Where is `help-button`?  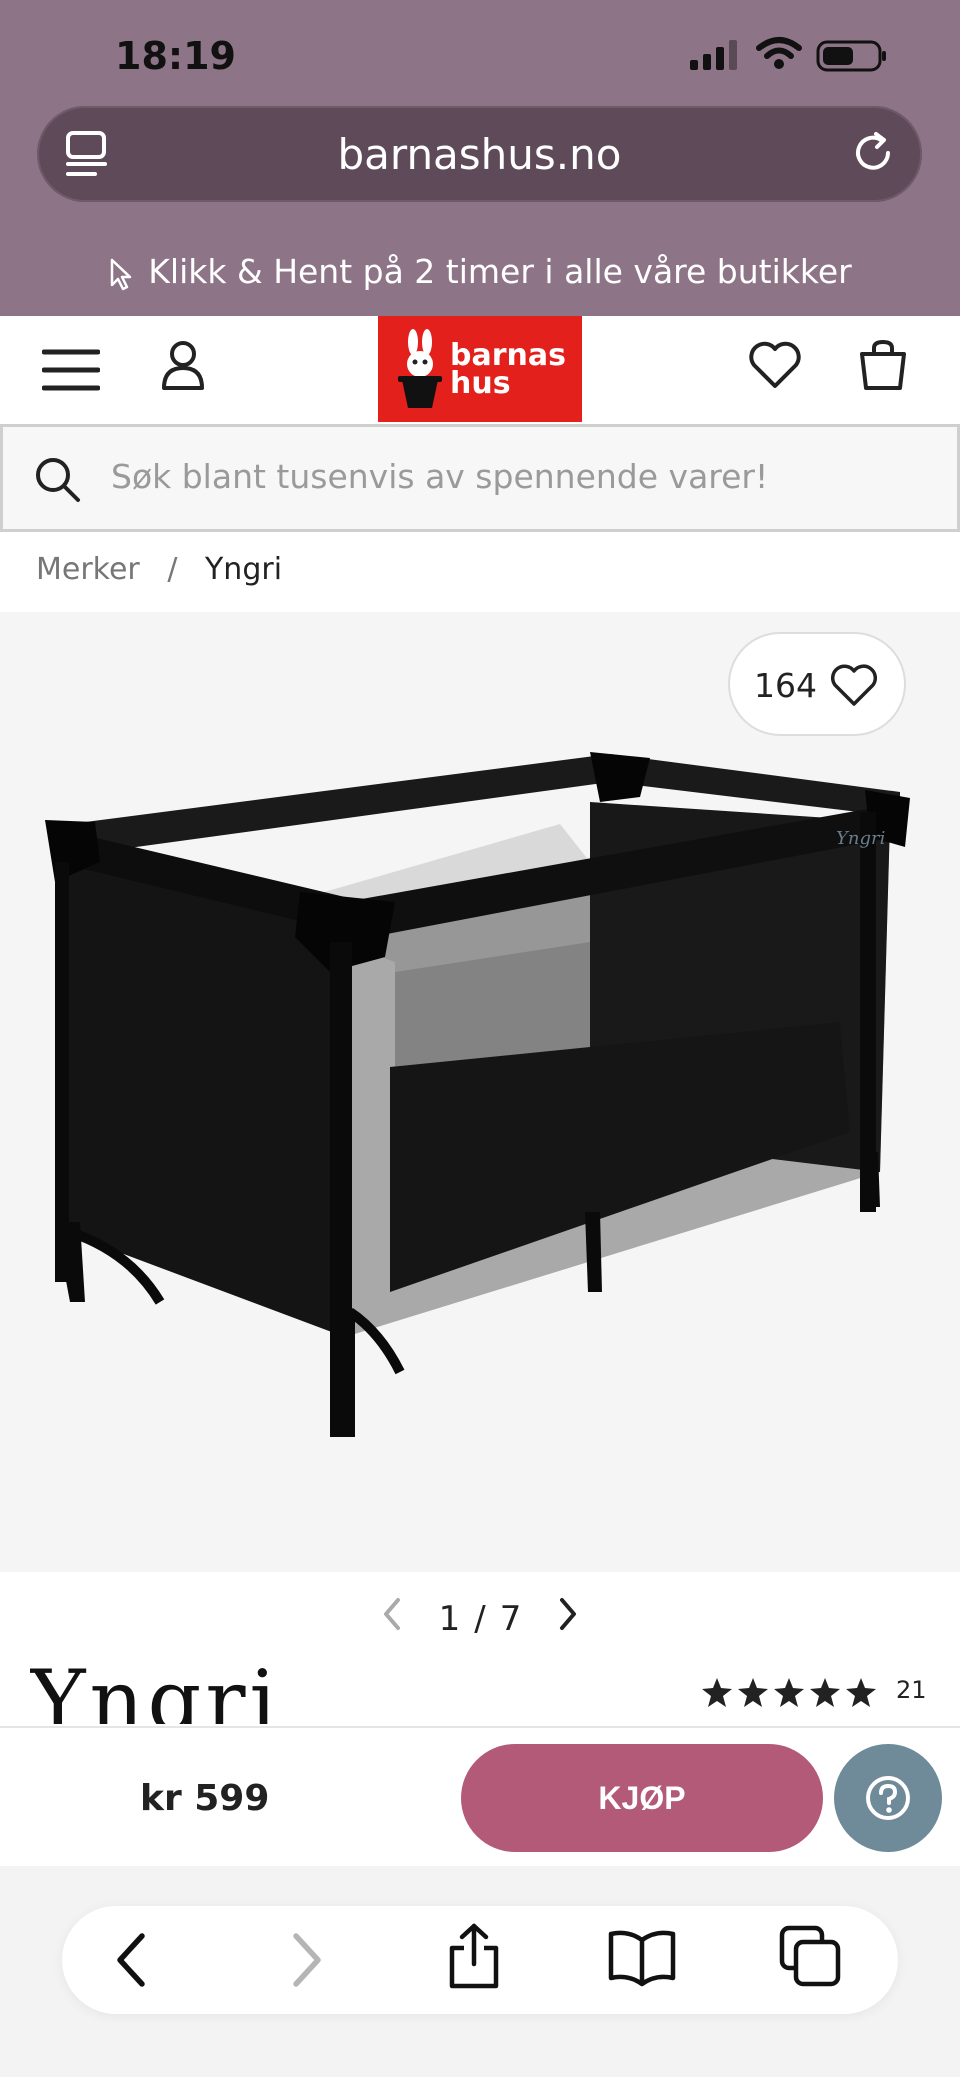
help-button is located at coordinates (888, 1798).